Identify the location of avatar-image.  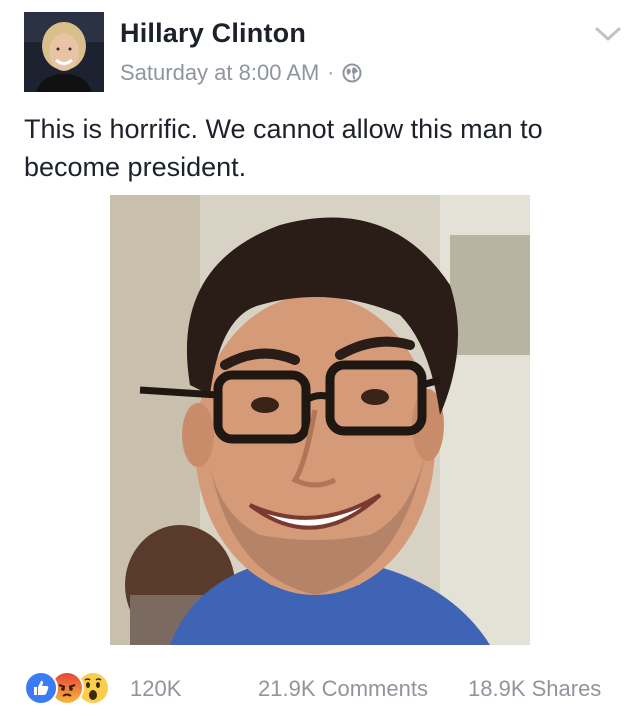
(64, 52).